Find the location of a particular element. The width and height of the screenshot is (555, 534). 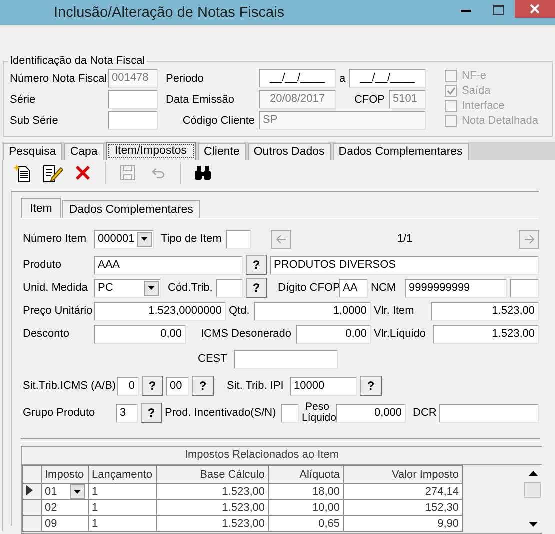

column-header: Base Cálculo is located at coordinates (212, 475).